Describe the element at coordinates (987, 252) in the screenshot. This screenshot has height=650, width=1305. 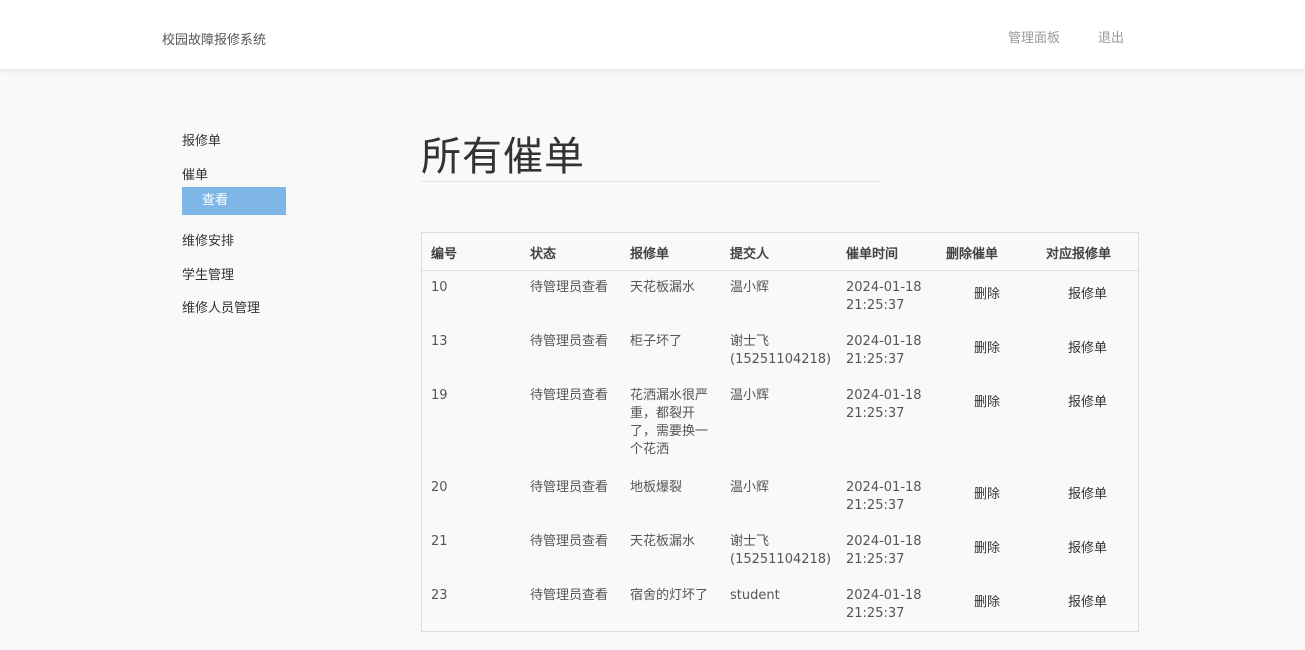
I see `column-header-delete: 删除催单` at that location.